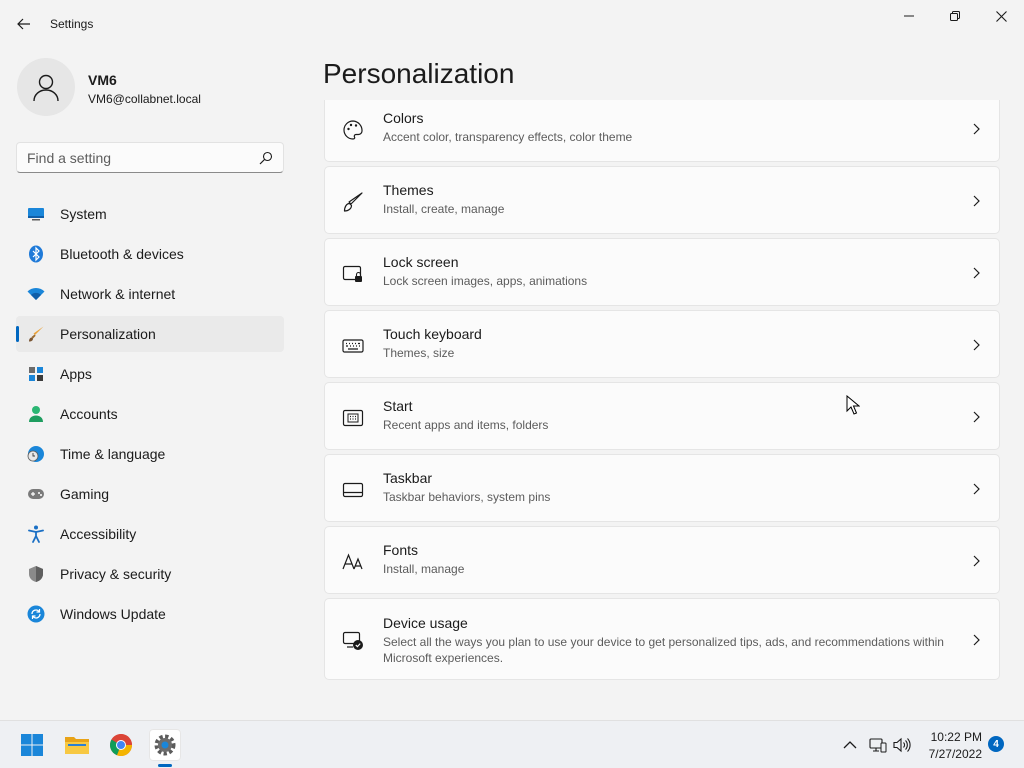 This screenshot has height=768, width=1024. What do you see at coordinates (954, 737) in the screenshot?
I see `clock-time: 10:22 PM` at bounding box center [954, 737].